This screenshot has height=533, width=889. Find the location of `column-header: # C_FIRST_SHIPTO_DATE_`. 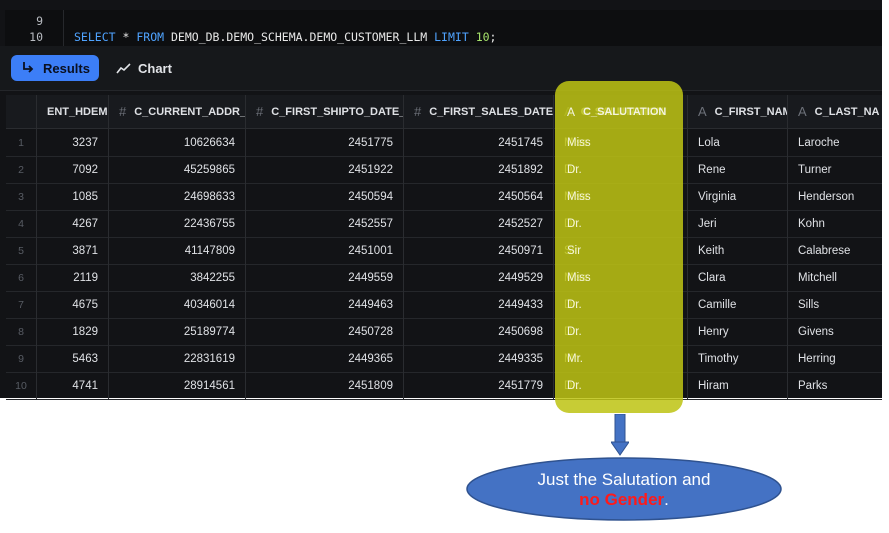

column-header: # C_FIRST_SHIPTO_DATE_ is located at coordinates (325, 111).